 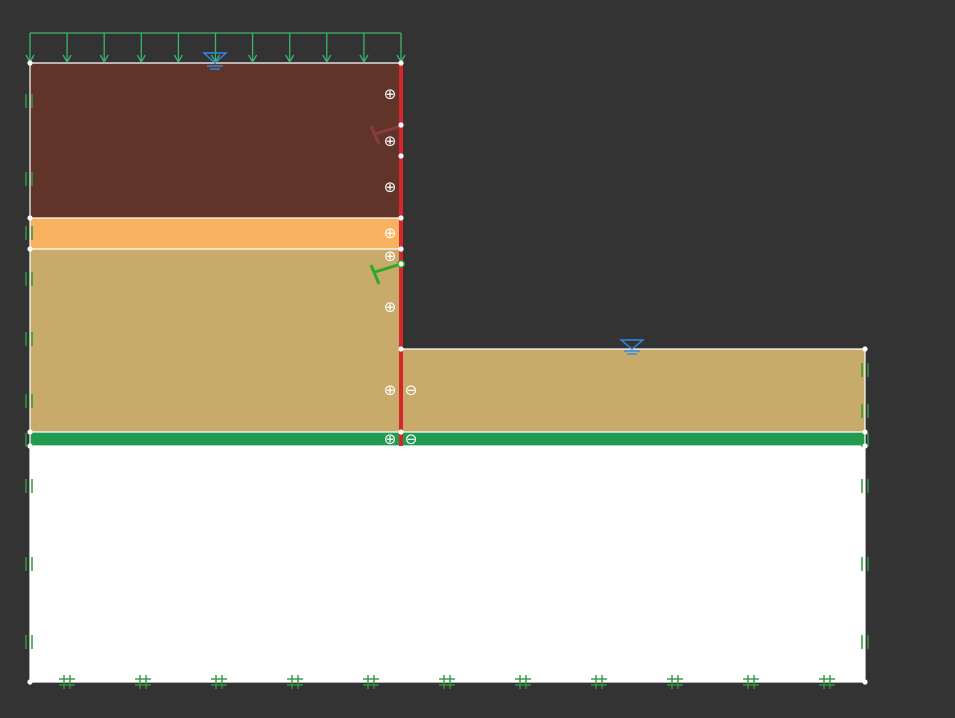 What do you see at coordinates (215, 340) in the screenshot?
I see `soil-layer-main-left` at bounding box center [215, 340].